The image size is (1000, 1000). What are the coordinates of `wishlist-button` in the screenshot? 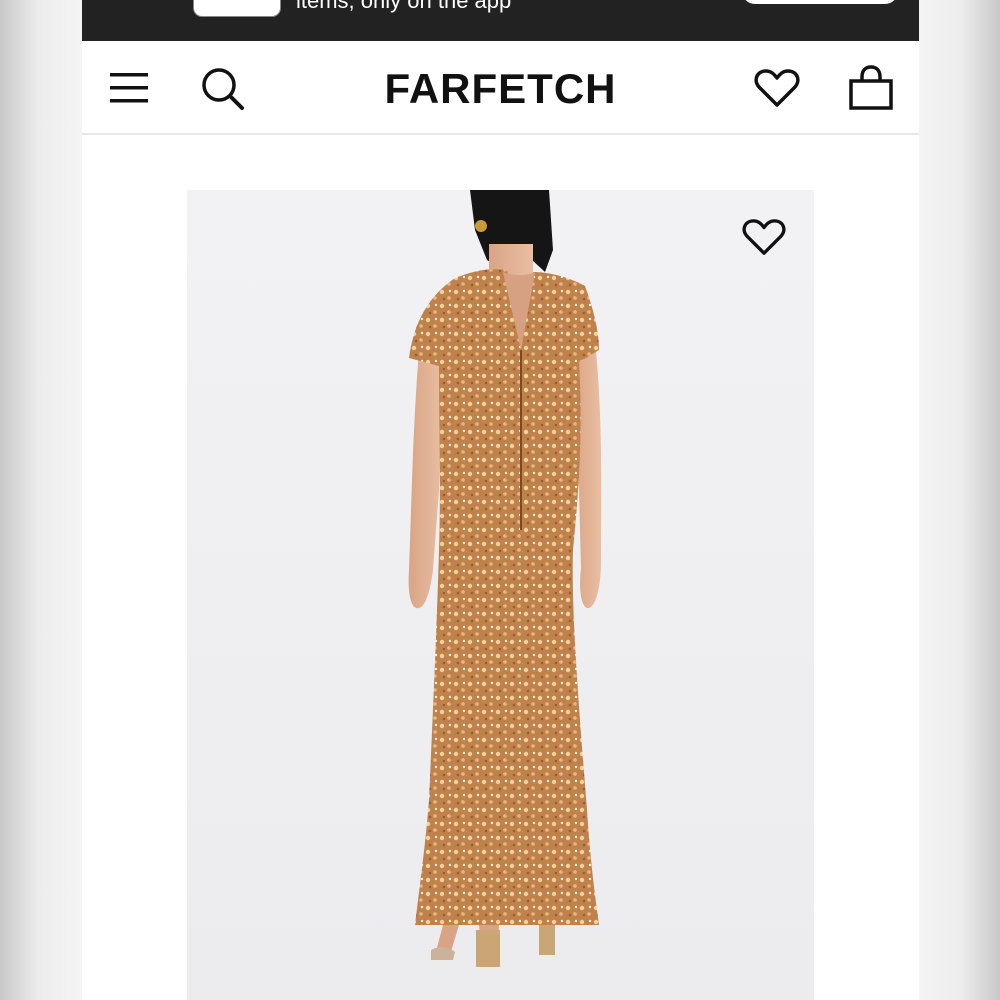 It's located at (777, 88).